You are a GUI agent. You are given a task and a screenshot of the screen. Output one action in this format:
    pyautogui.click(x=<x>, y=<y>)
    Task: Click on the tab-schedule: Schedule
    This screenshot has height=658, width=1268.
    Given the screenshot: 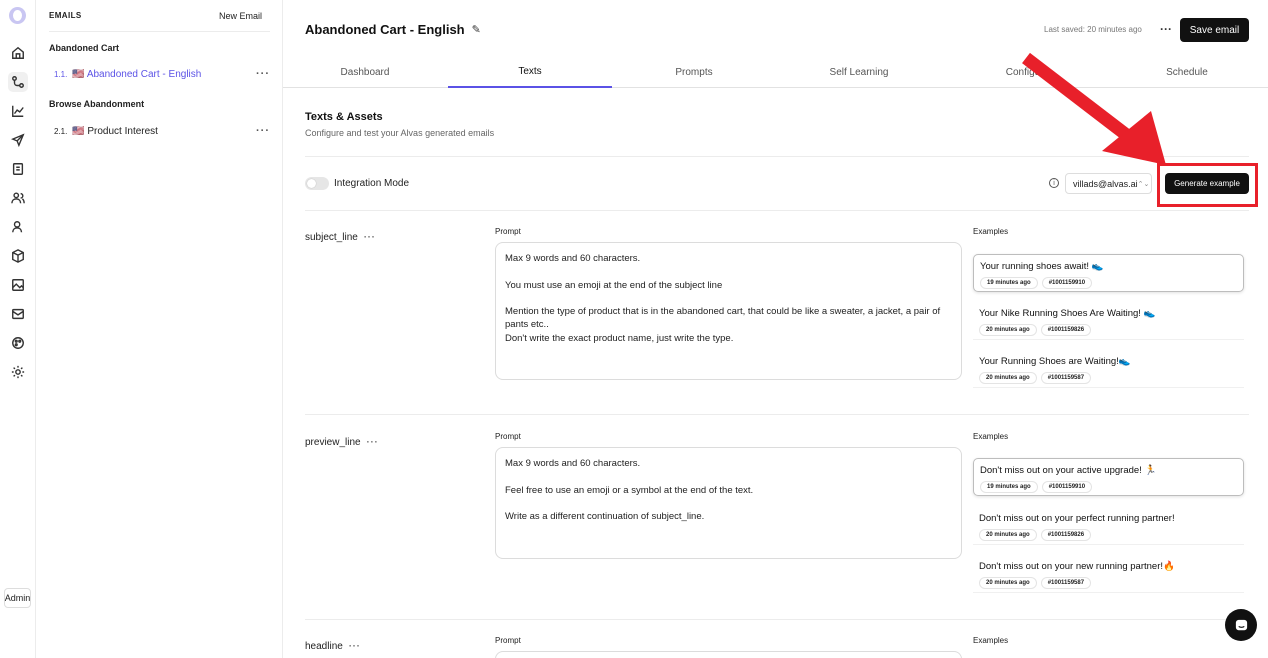 What is the action you would take?
    pyautogui.click(x=1186, y=72)
    